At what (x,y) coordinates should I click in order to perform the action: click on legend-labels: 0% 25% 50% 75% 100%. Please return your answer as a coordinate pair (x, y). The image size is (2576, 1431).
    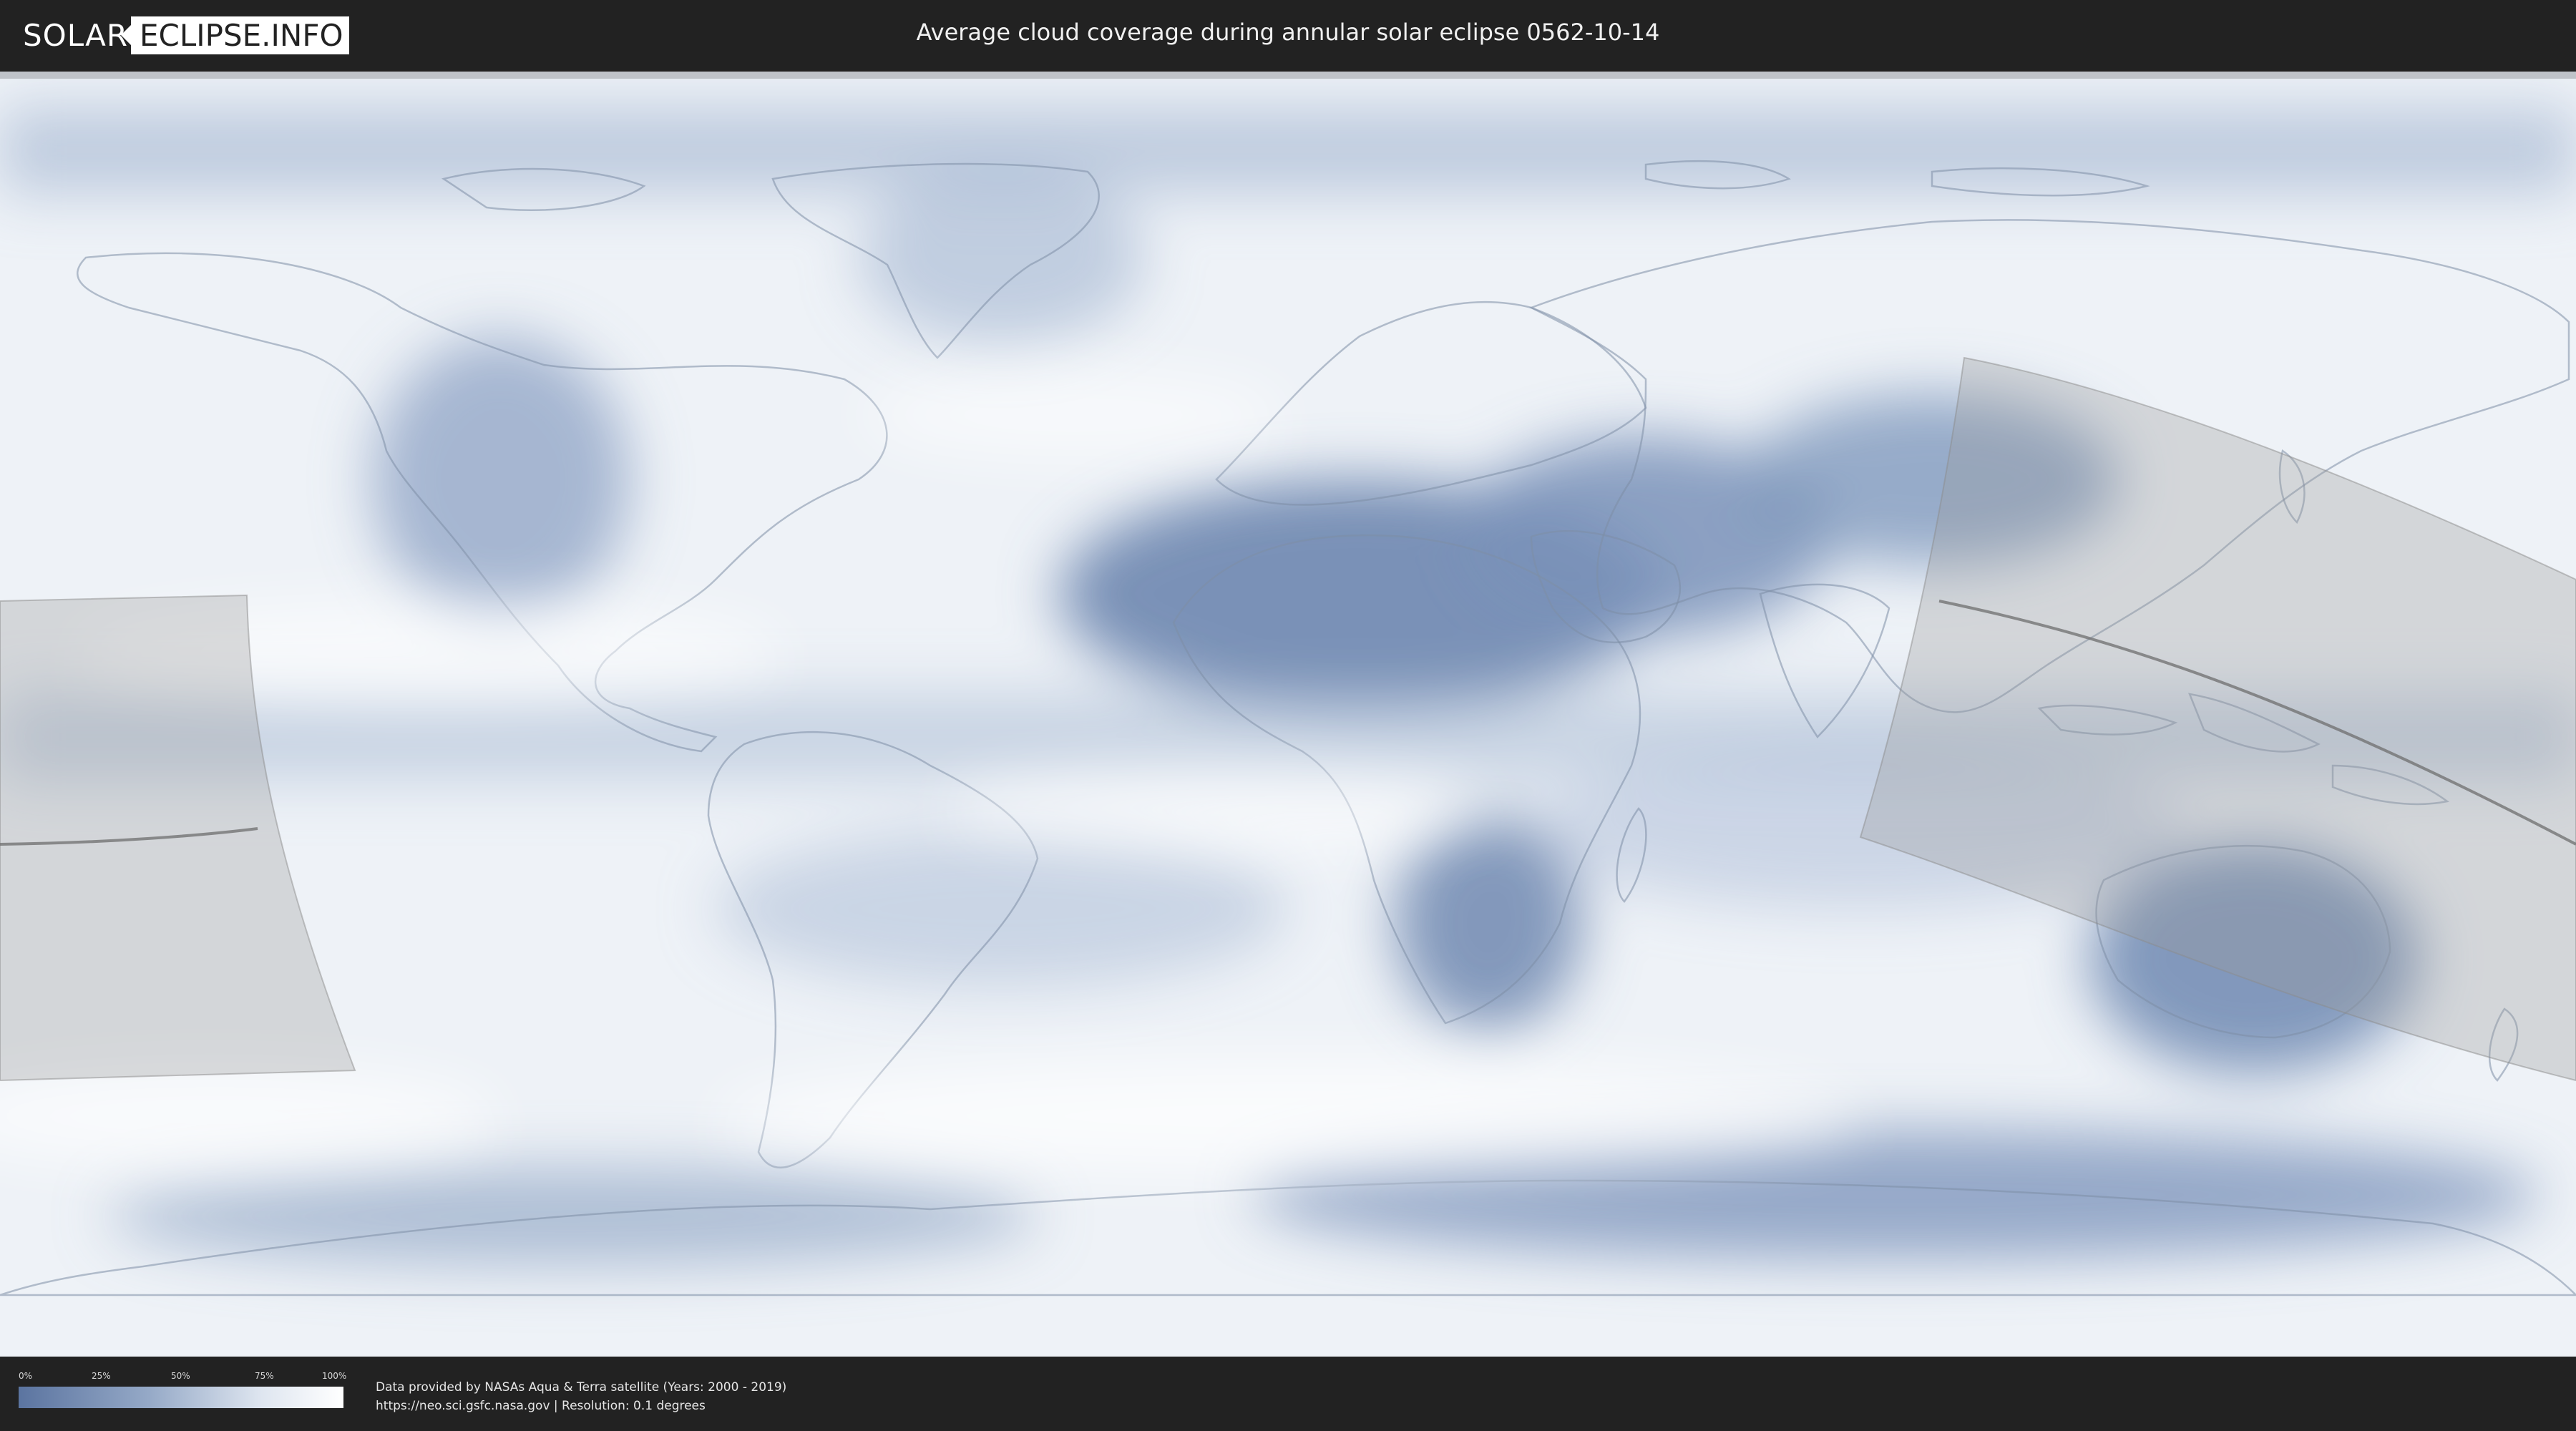
    Looking at the image, I should click on (183, 1376).